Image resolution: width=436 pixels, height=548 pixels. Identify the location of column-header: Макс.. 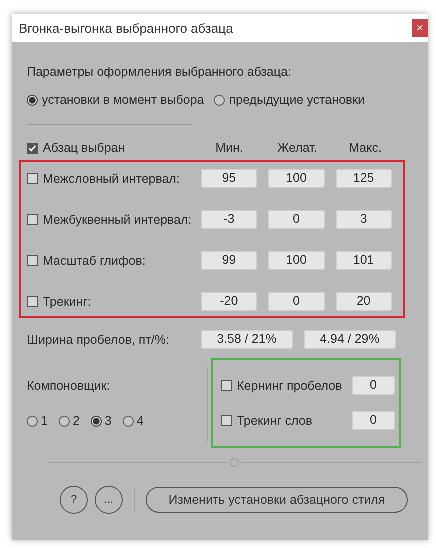
(365, 148).